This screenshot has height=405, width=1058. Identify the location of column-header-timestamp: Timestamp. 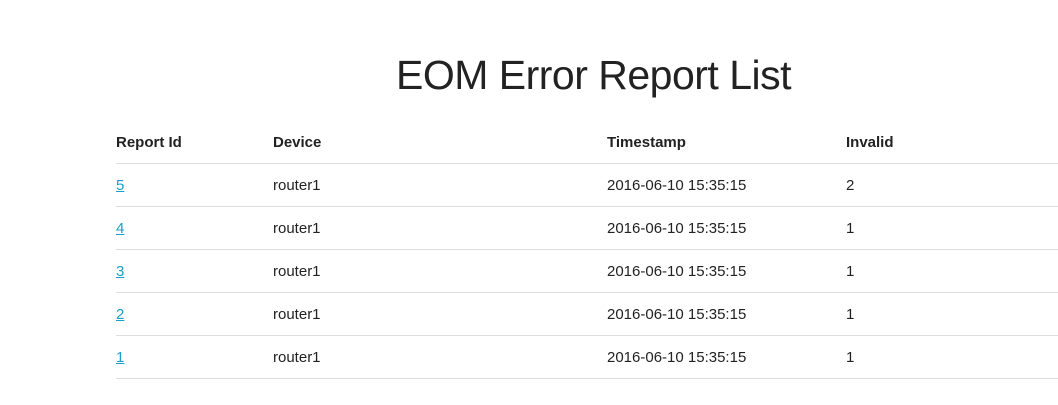
(726, 142).